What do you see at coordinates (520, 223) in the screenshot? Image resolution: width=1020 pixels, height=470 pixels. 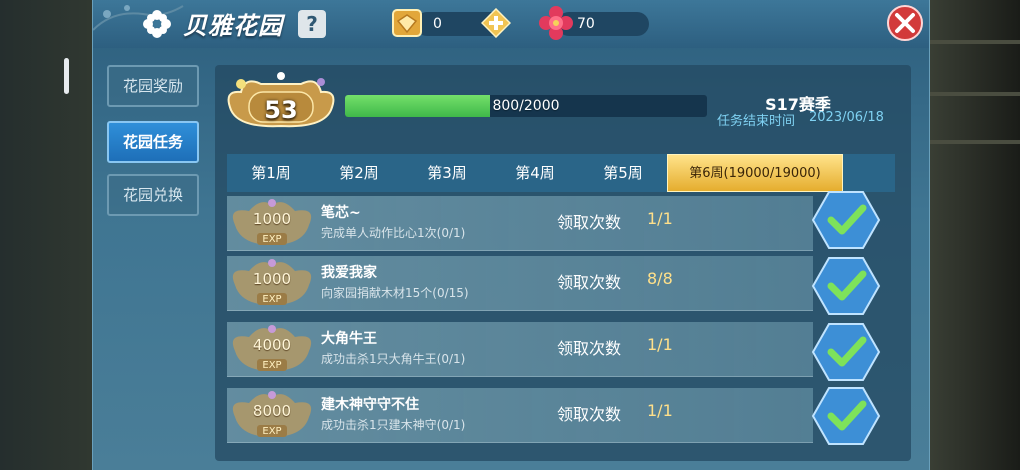 I see `task-row: 1000 EXP 笔芯~ 完成单人动作比心1次(0/1) 领取次数 1/1` at bounding box center [520, 223].